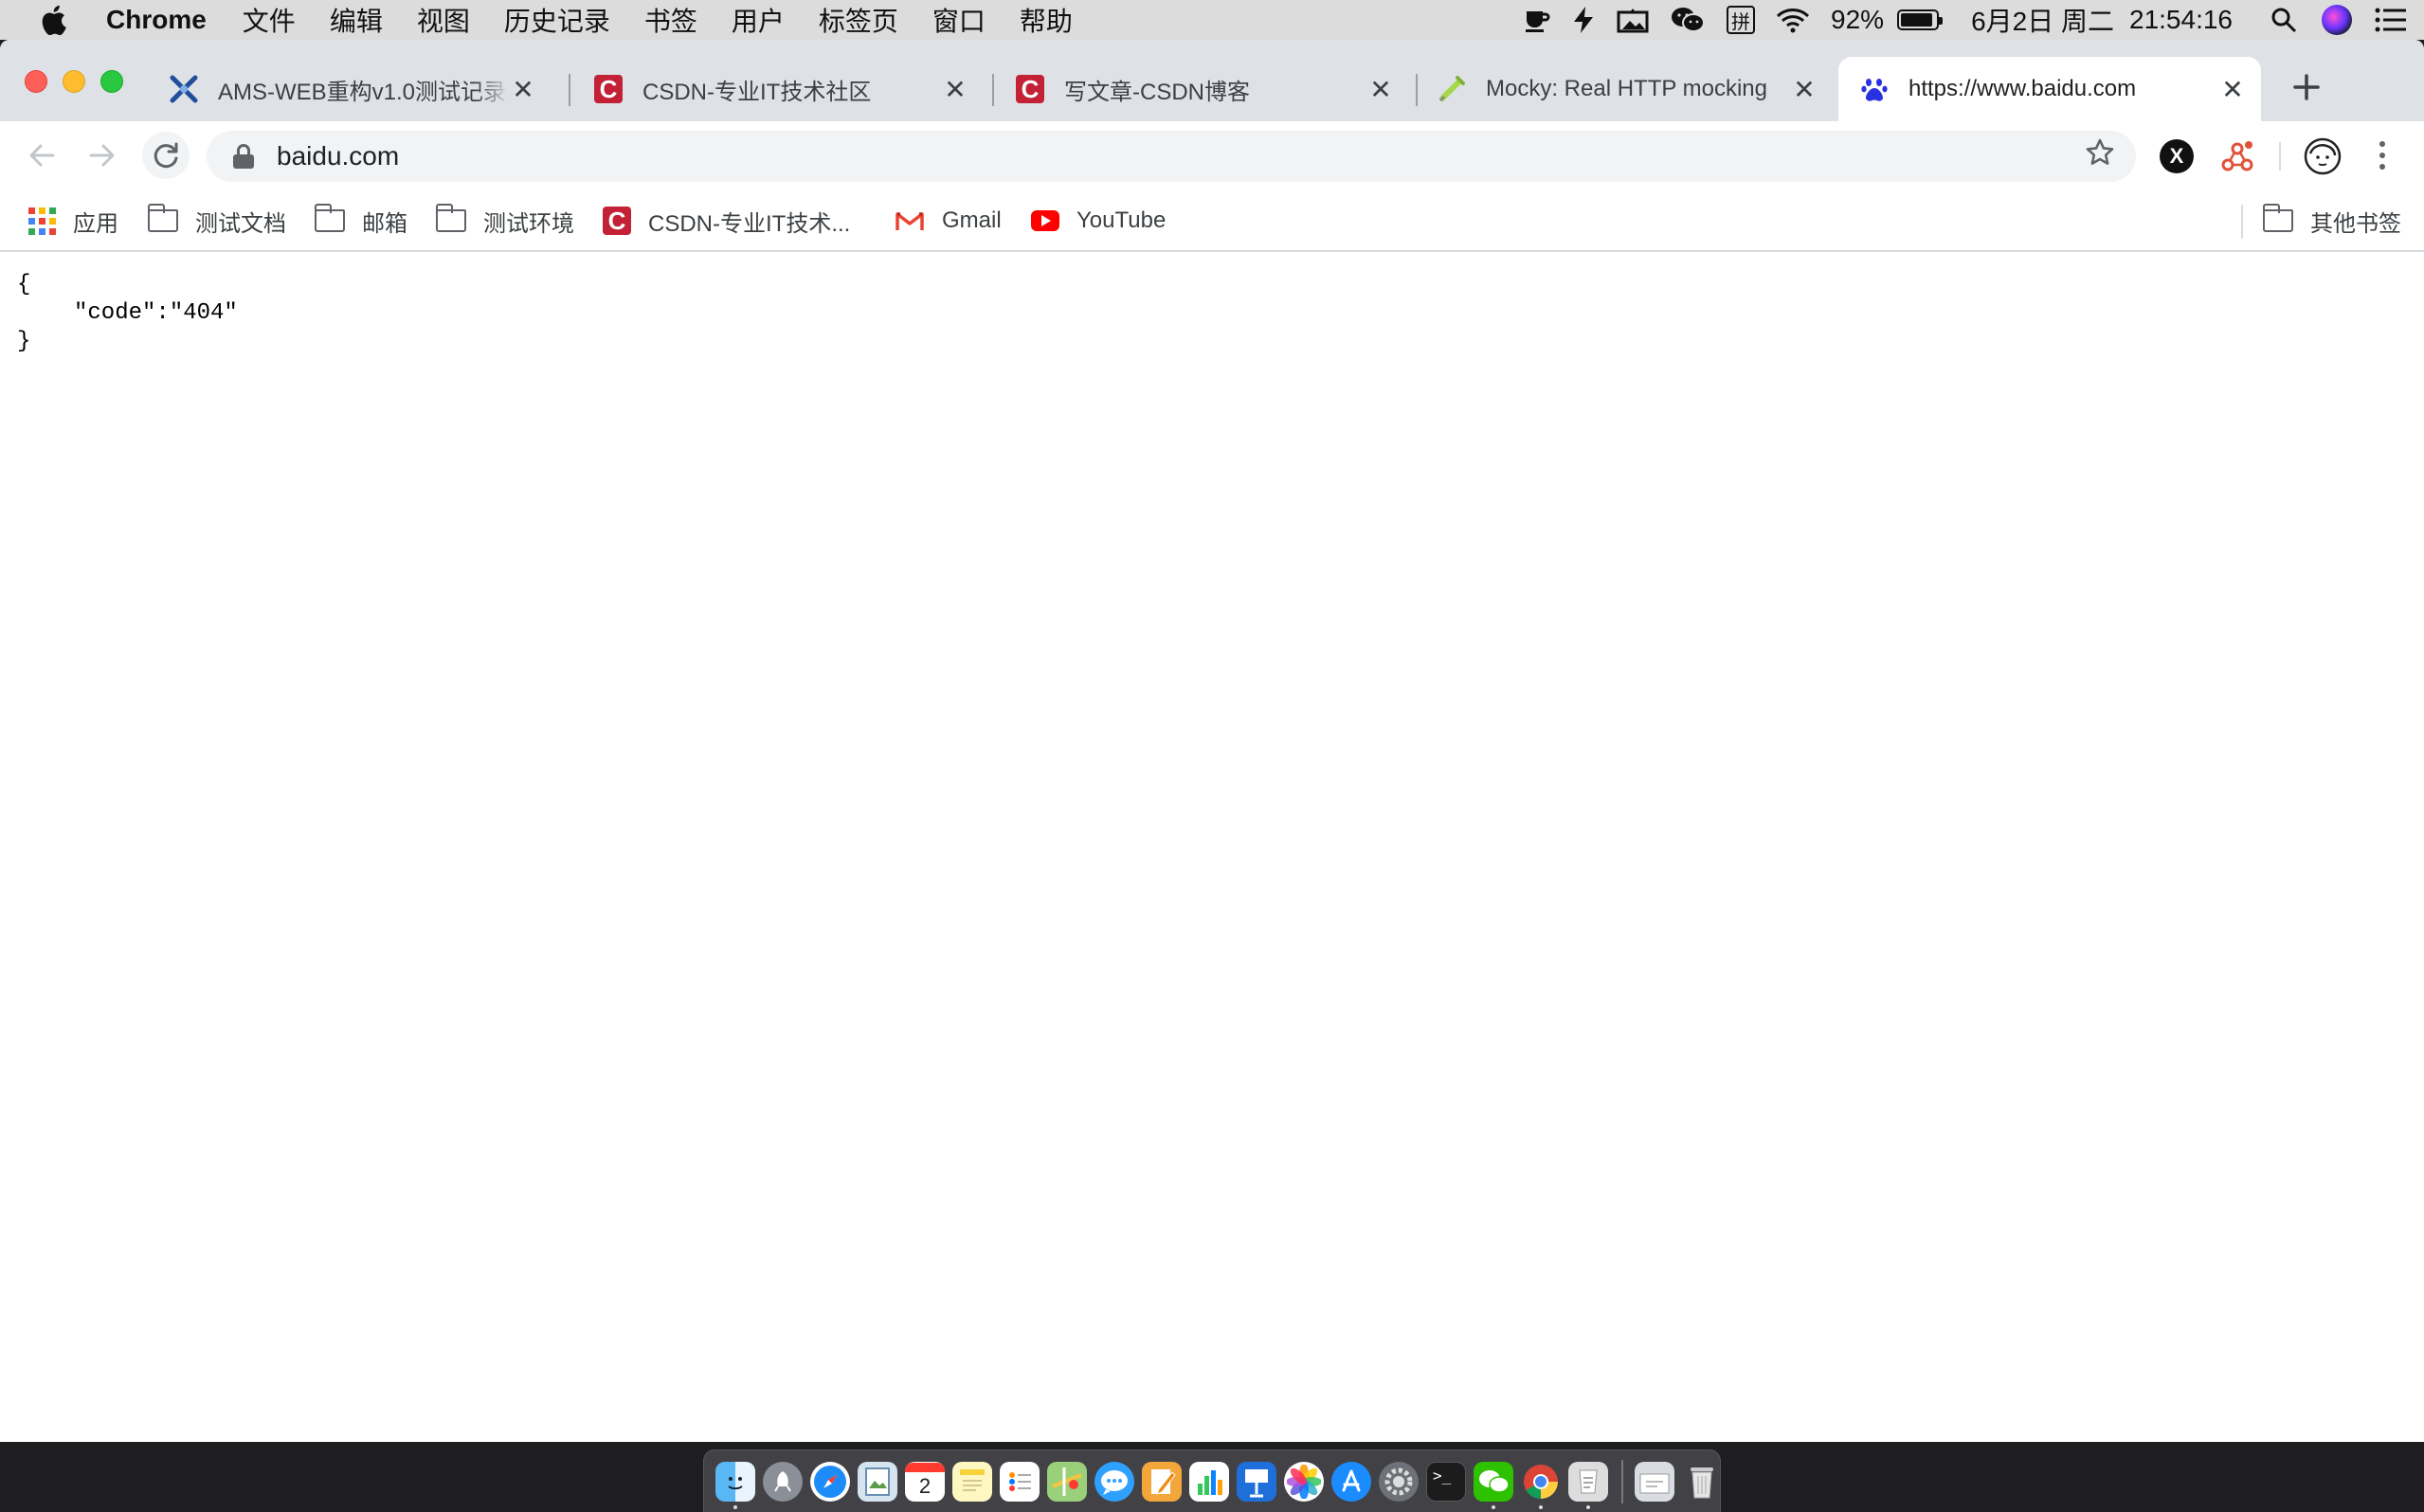 The height and width of the screenshot is (1512, 2424). What do you see at coordinates (269, 20) in the screenshot?
I see `menu-file: 文件` at bounding box center [269, 20].